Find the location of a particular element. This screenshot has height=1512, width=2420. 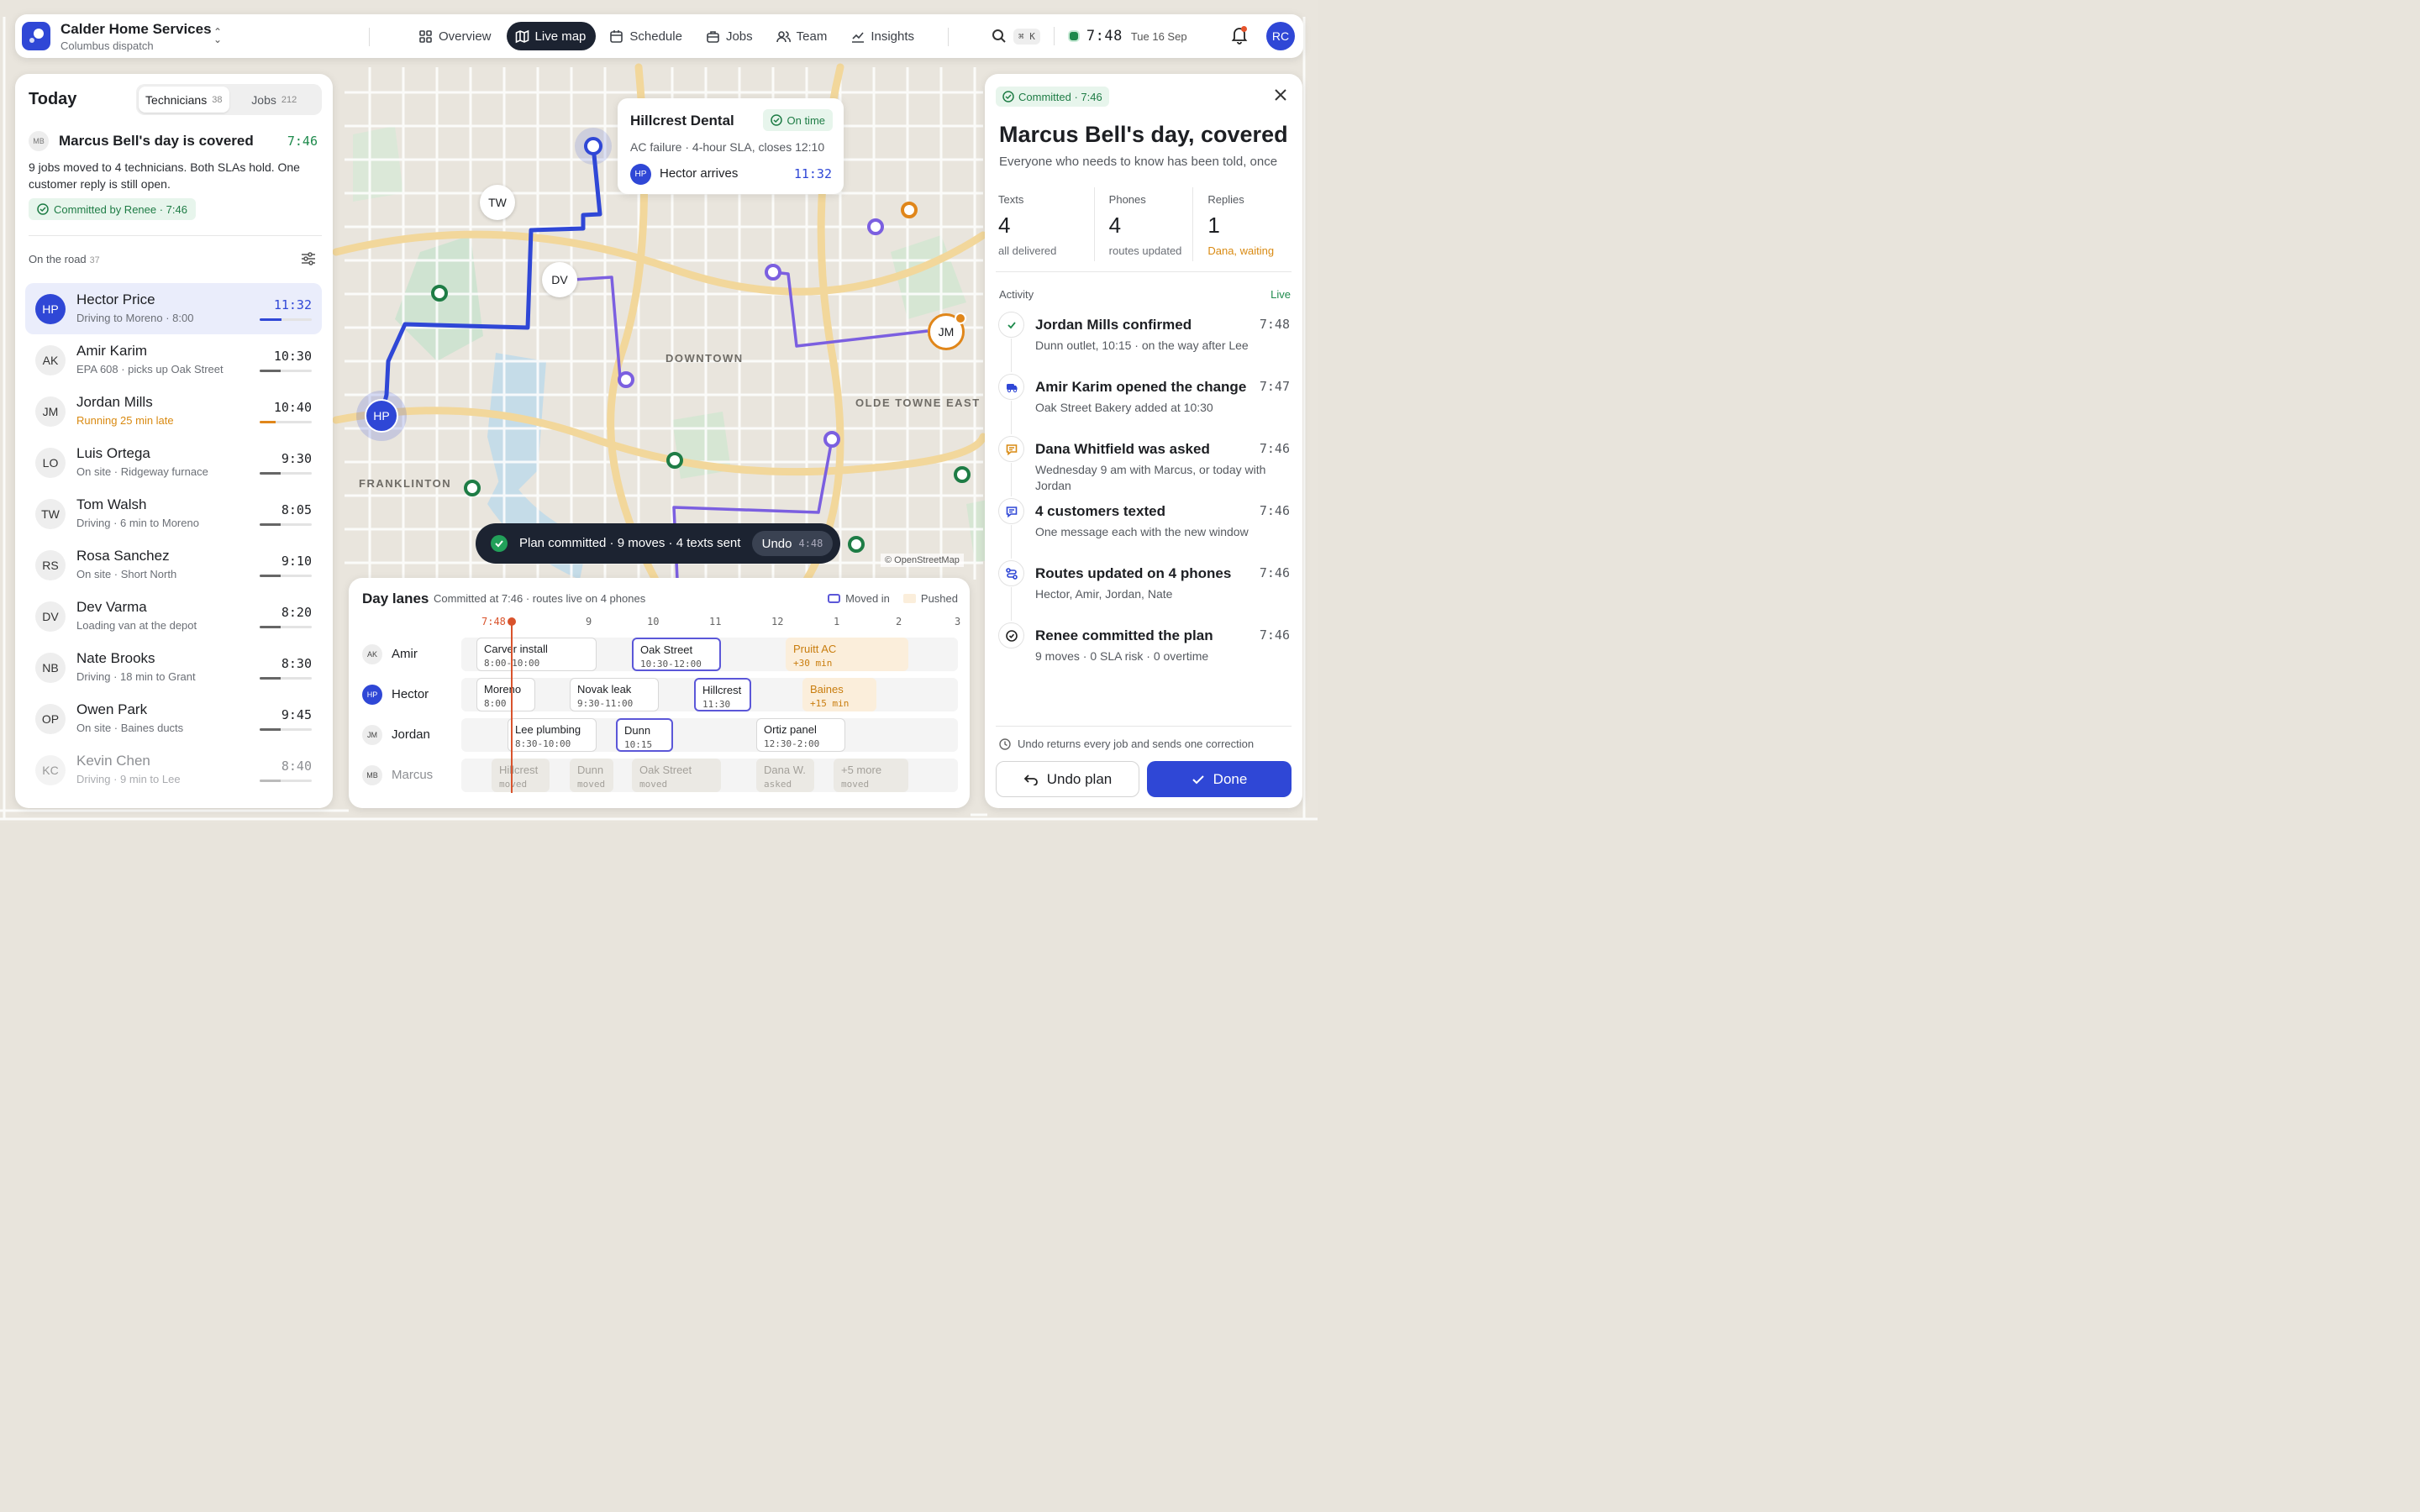

nav-jobs: Jobs is located at coordinates (730, 36).